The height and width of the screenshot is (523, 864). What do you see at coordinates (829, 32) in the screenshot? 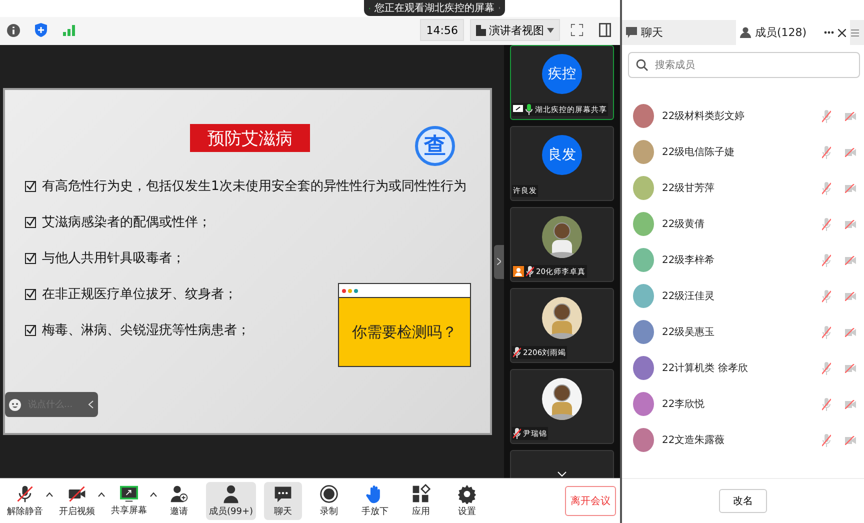
I see `more-icon` at bounding box center [829, 32].